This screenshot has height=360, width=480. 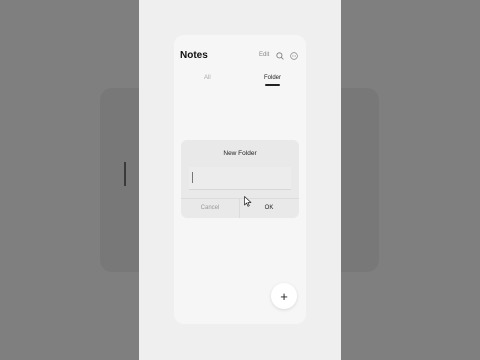 I want to click on tab-all: All, so click(x=207, y=78).